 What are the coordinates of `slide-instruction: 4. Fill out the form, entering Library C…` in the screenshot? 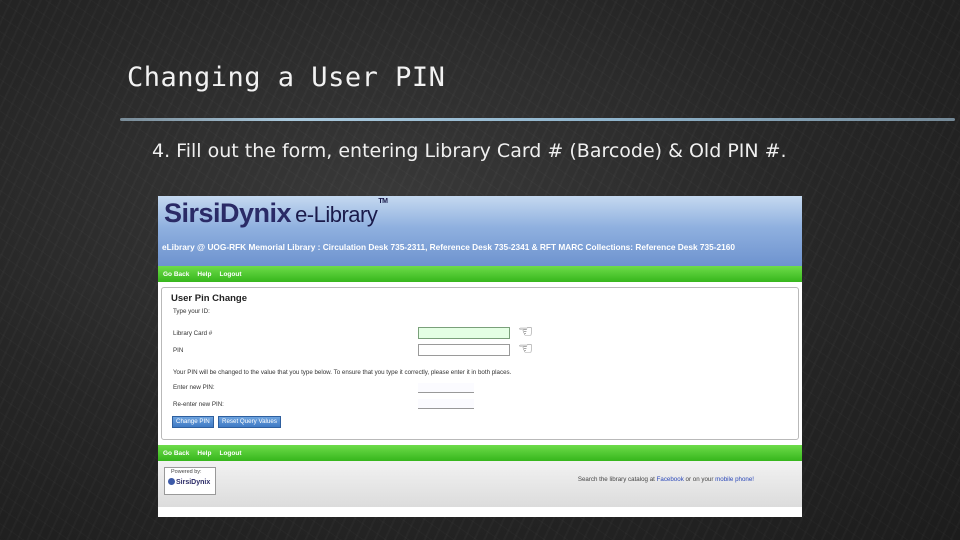 It's located at (469, 151).